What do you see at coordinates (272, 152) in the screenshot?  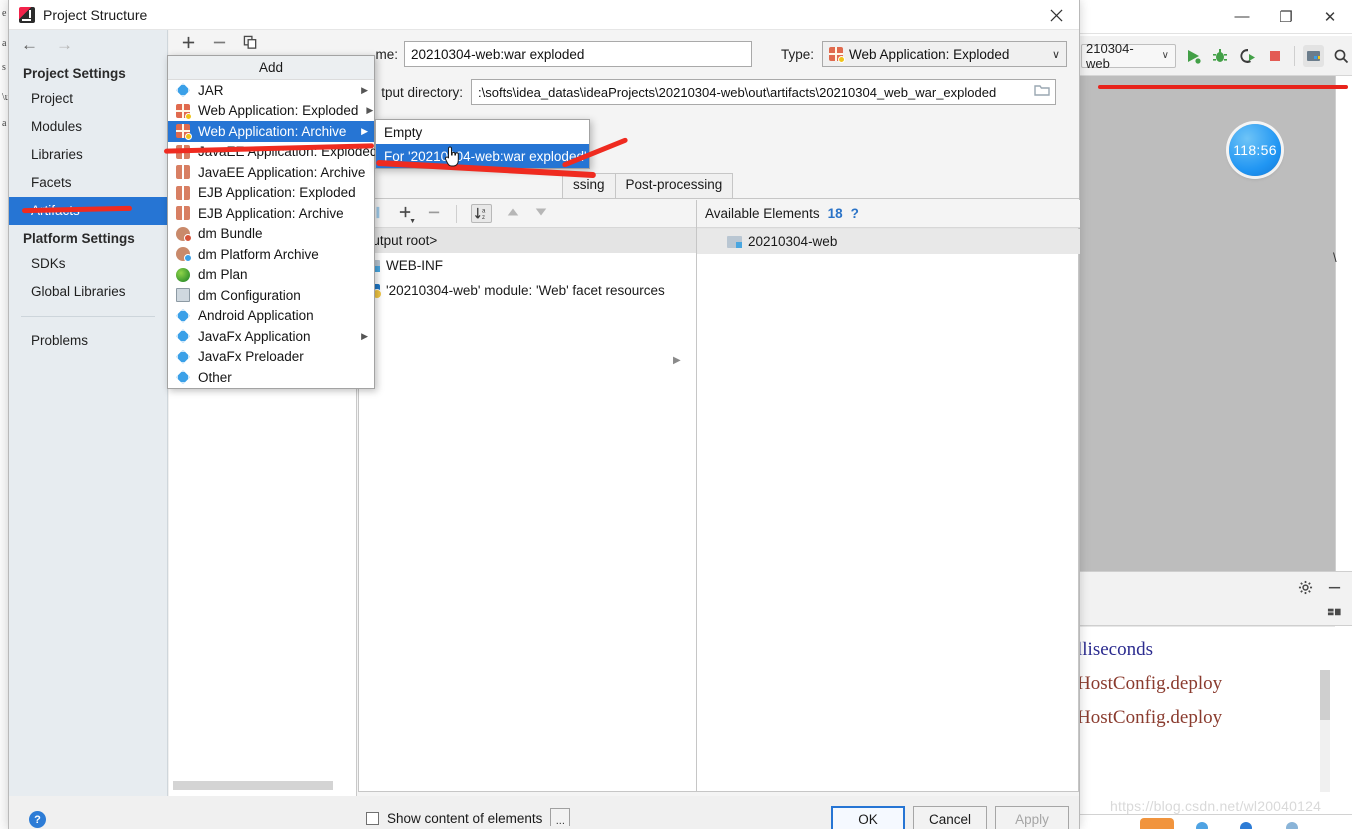 I see `menu-item-javaee-application-exploded: JavaEE Application: Exploded` at bounding box center [272, 152].